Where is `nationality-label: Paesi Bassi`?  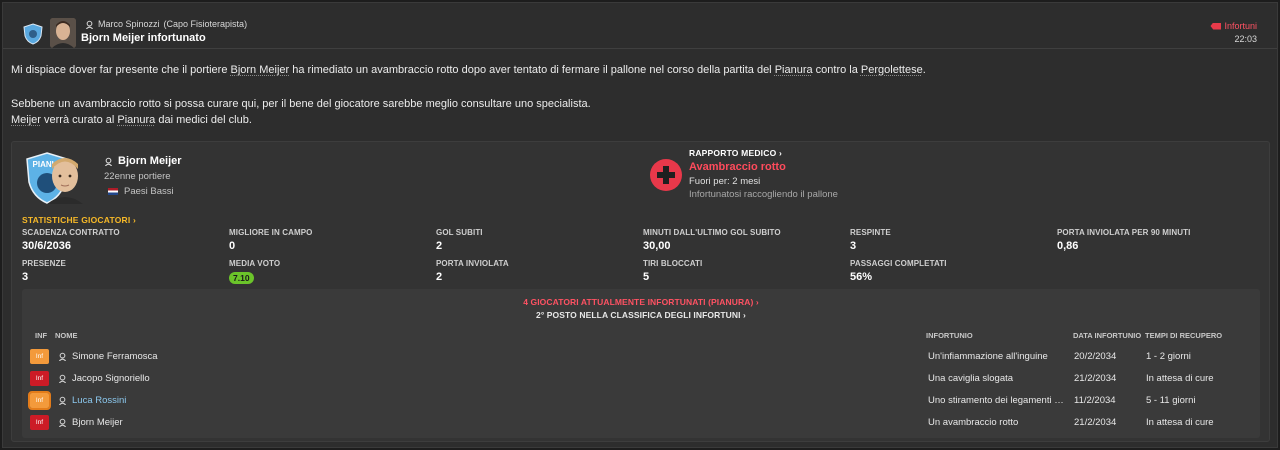
nationality-label: Paesi Bassi is located at coordinates (149, 191).